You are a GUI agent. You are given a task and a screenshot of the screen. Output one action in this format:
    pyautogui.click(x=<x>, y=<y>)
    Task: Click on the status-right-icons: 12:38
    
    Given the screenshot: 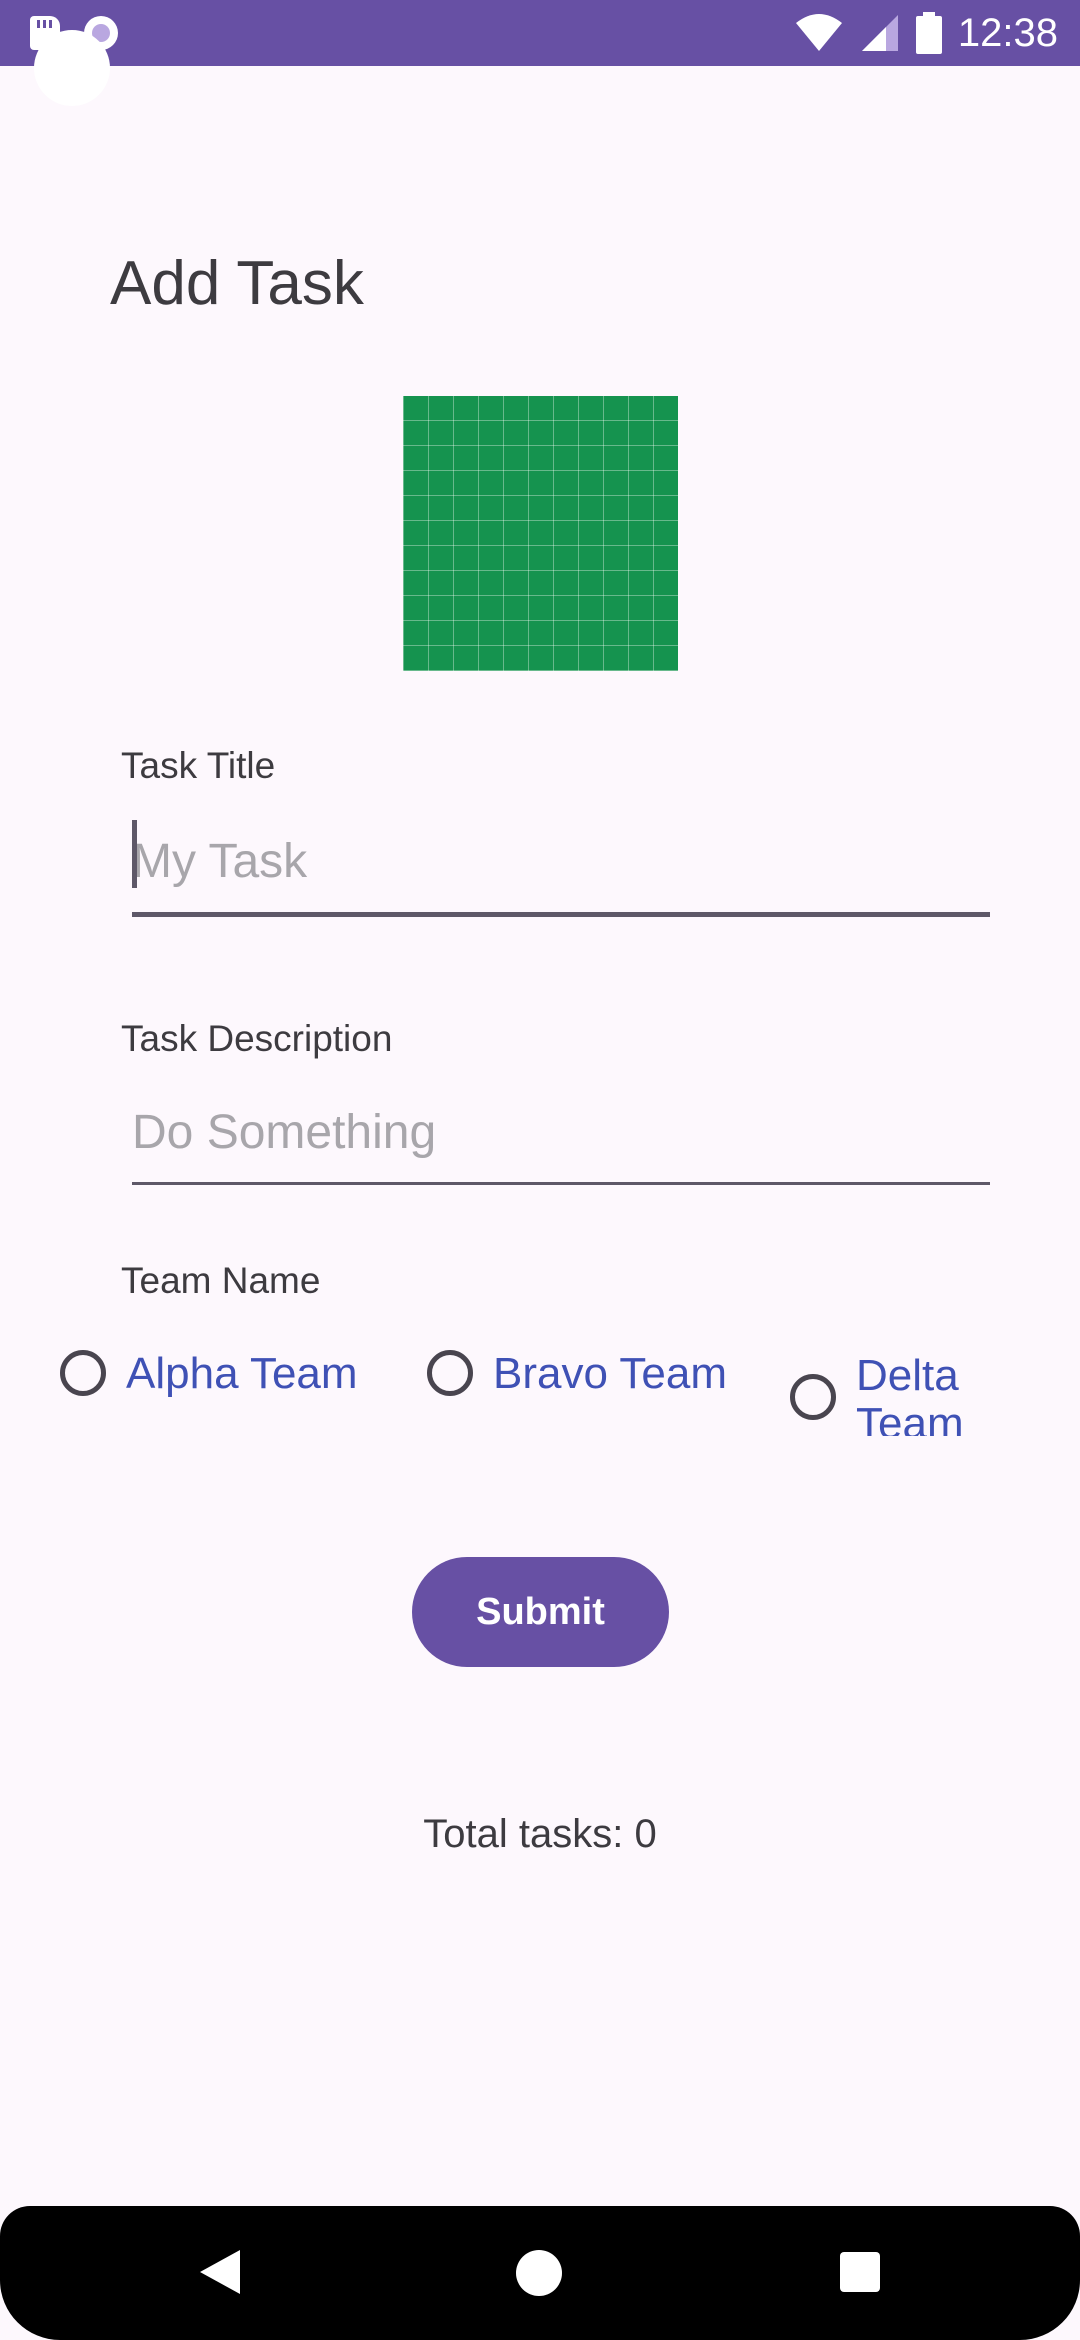 What is the action you would take?
    pyautogui.click(x=926, y=33)
    